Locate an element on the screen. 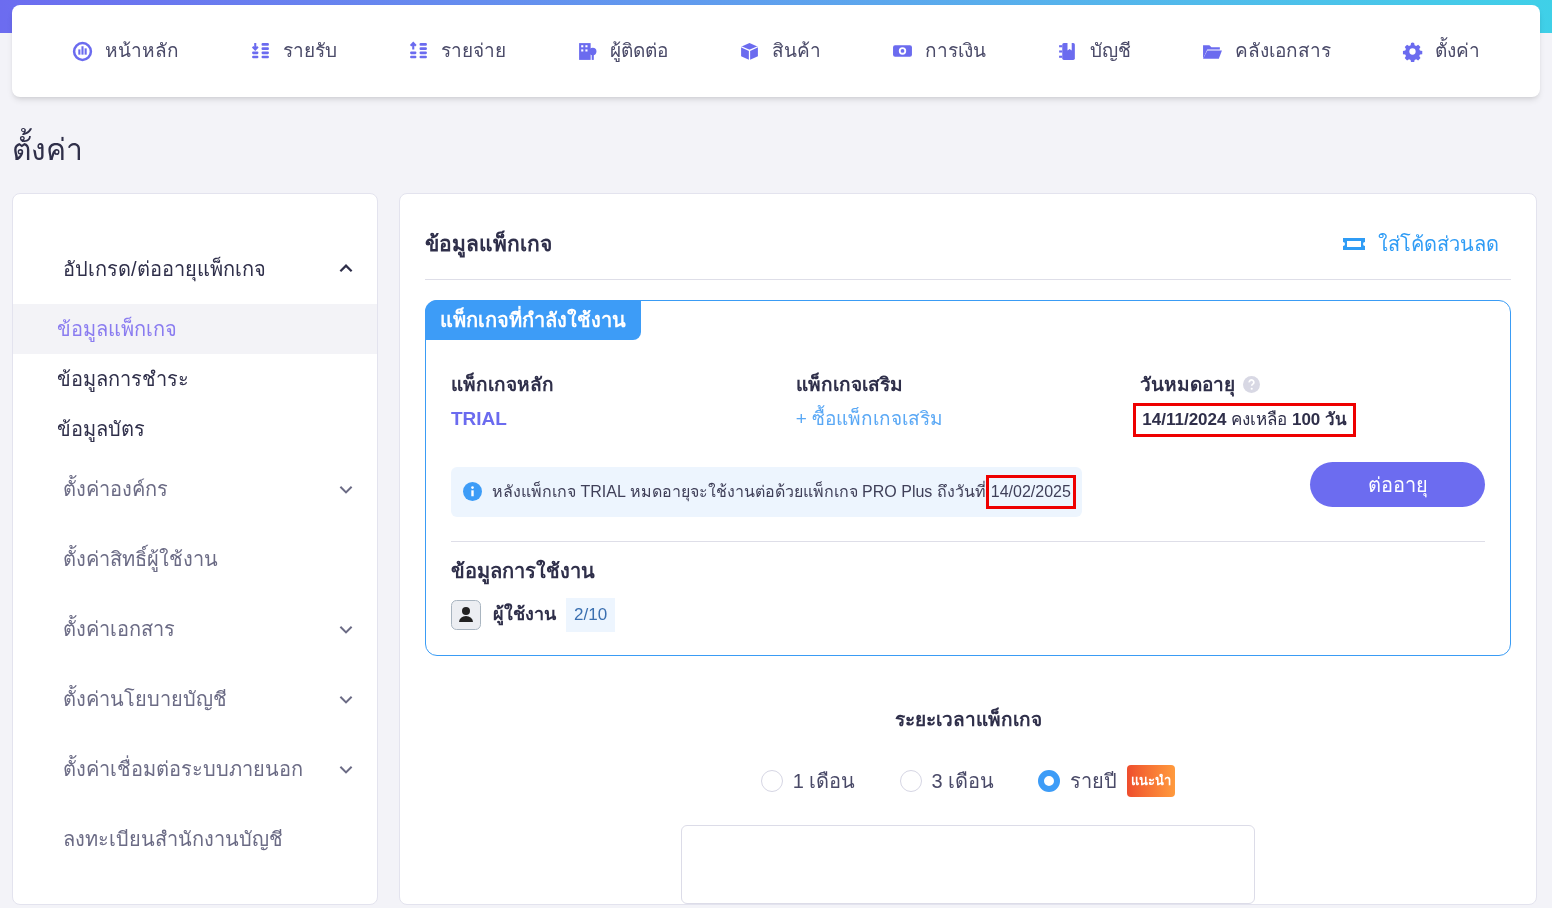  settings-icon is located at coordinates (1413, 51).